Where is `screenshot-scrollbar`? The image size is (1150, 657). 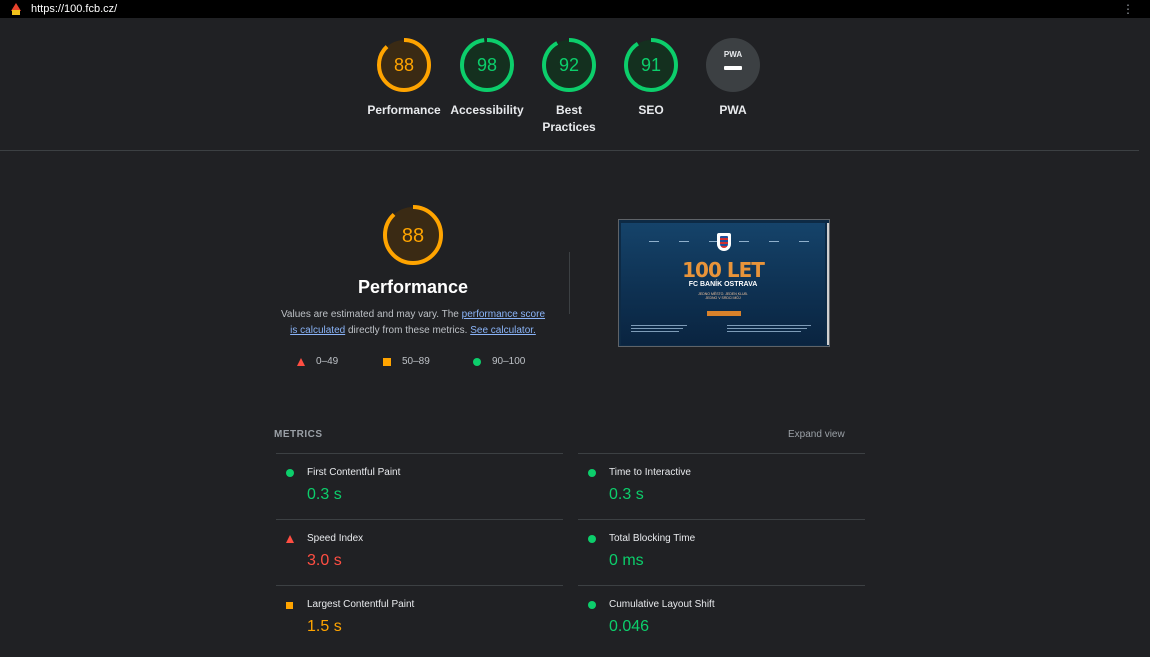
screenshot-scrollbar is located at coordinates (828, 284).